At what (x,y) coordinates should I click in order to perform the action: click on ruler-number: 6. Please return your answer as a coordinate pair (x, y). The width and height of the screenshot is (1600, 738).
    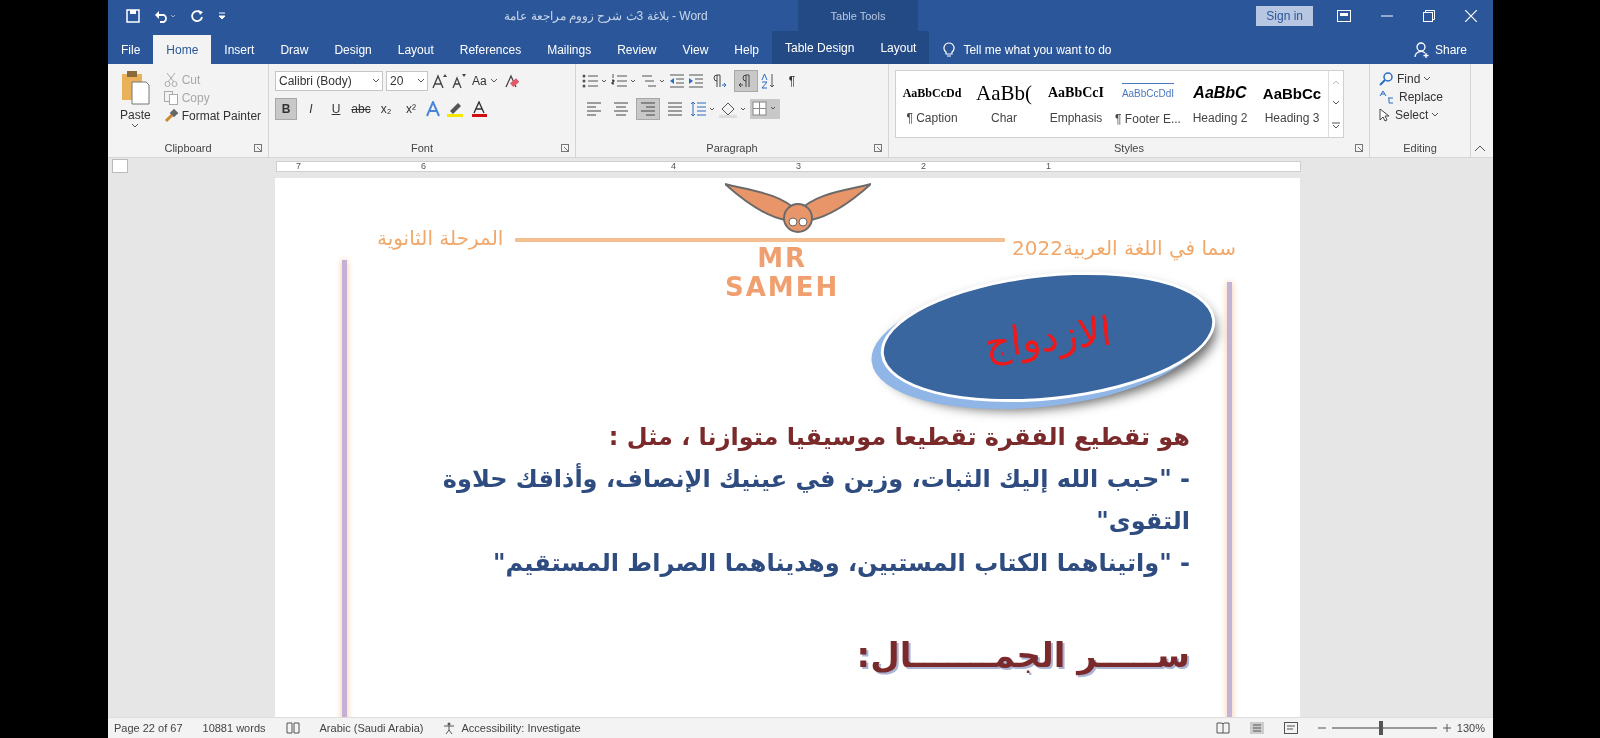
    Looking at the image, I should click on (424, 166).